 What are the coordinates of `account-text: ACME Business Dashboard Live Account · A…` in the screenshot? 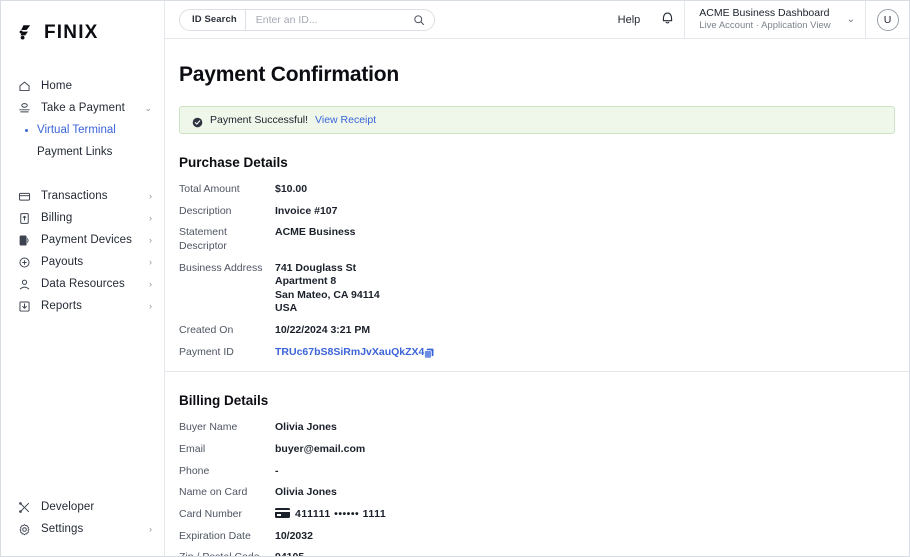 It's located at (764, 19).